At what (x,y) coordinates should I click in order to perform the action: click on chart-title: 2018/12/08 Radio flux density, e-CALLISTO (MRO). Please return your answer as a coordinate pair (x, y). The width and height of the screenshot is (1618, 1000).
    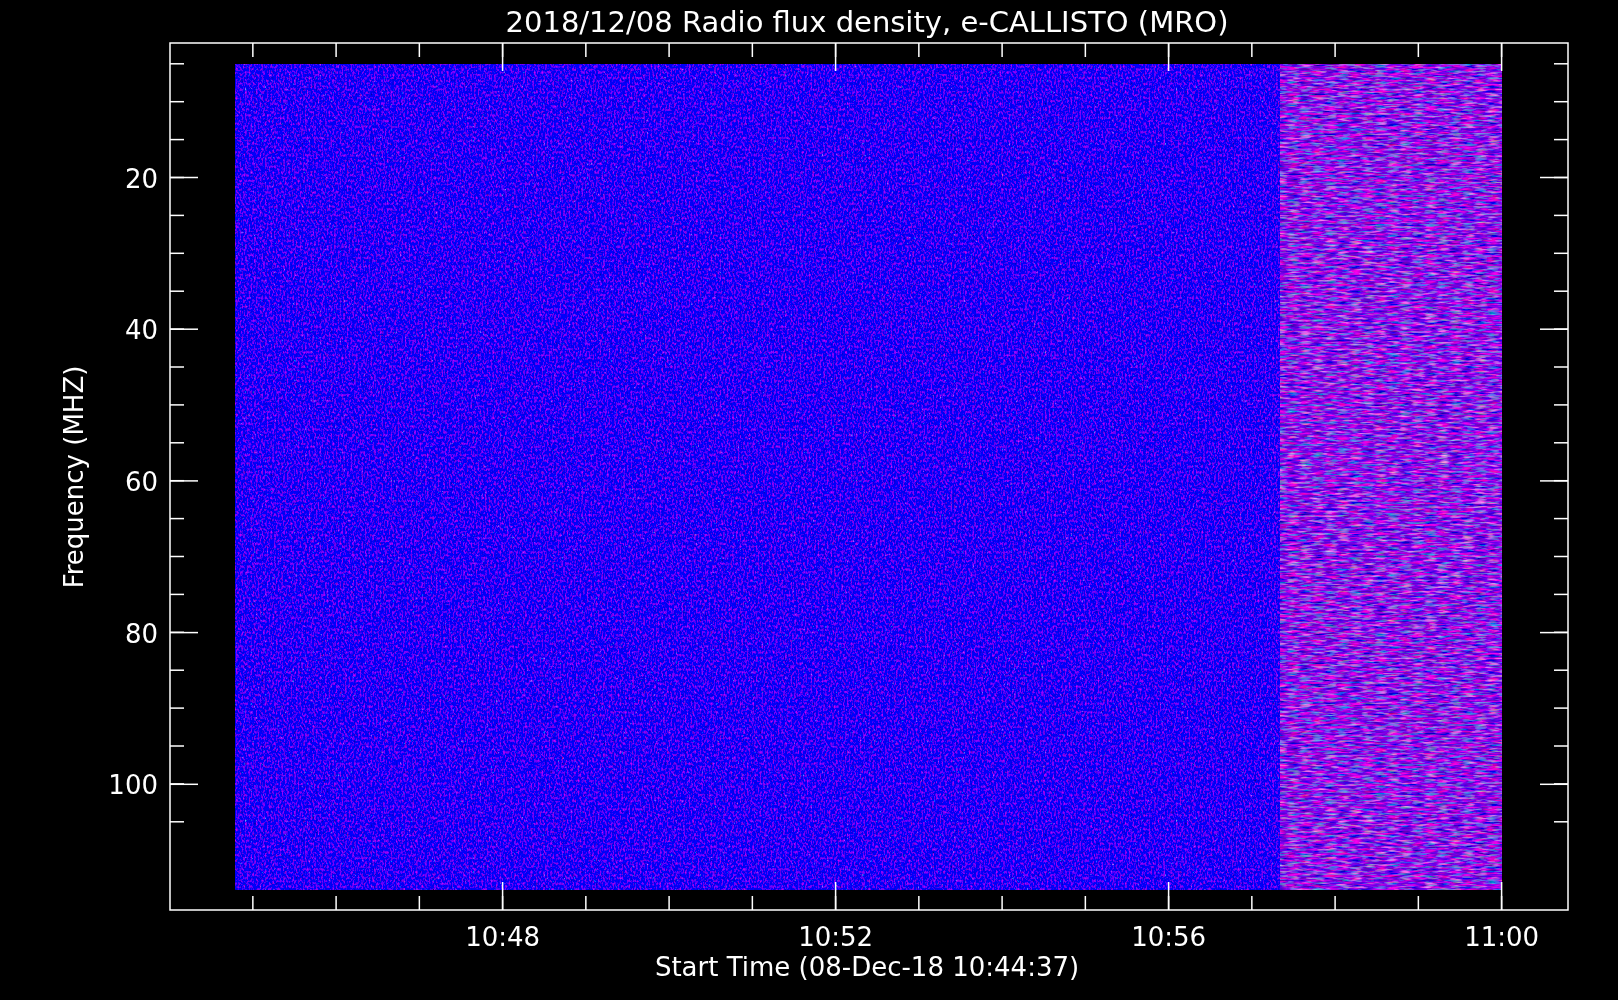
    Looking at the image, I should click on (867, 22).